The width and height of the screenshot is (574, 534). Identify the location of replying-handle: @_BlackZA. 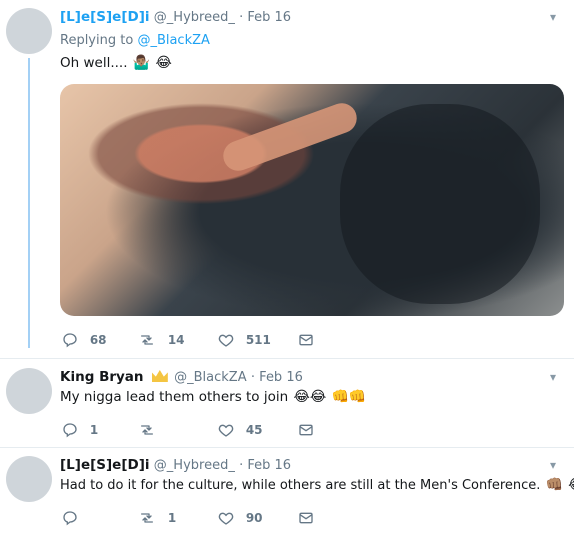
(173, 40).